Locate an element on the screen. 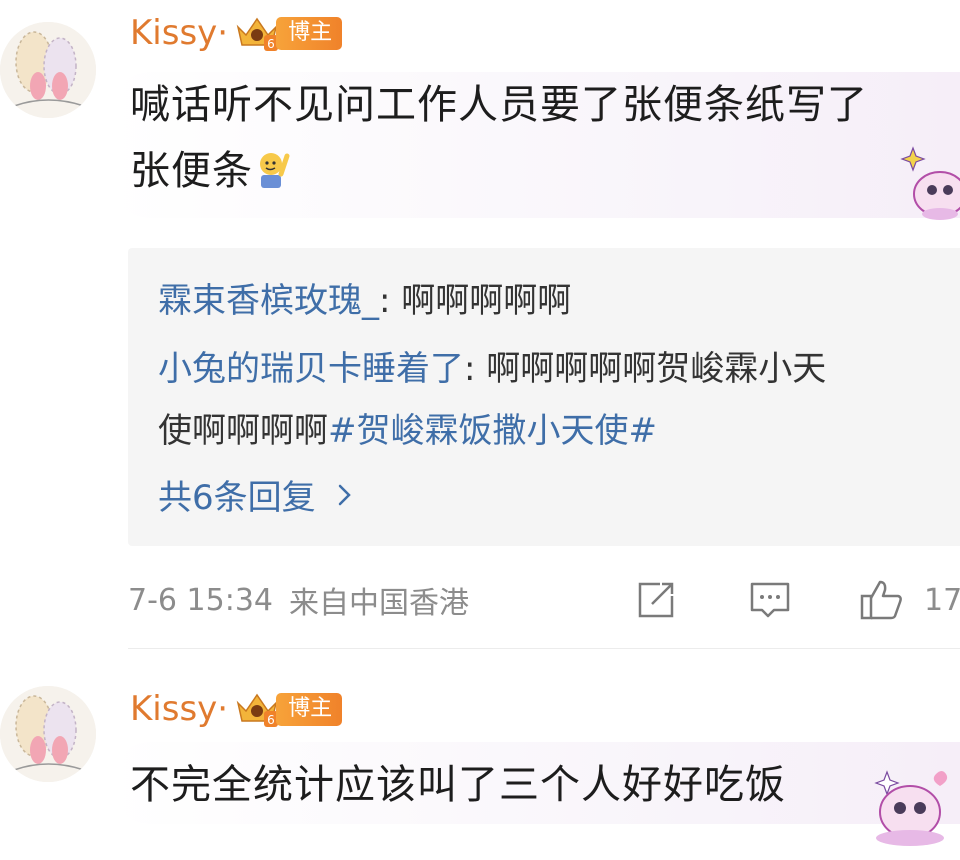  thumbs-up-icon is located at coordinates (881, 600).